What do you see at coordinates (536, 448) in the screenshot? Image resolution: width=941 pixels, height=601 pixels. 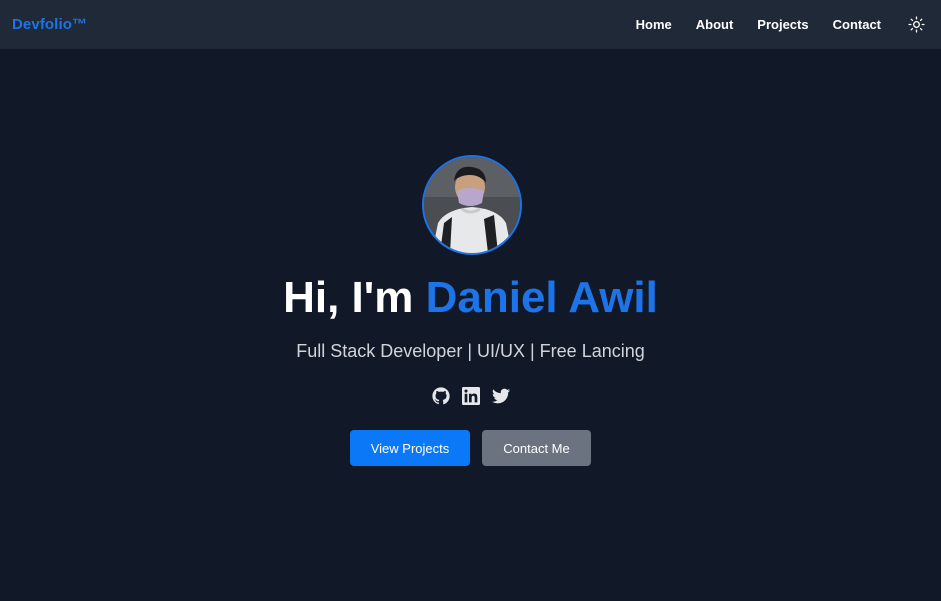 I see `contact-me-button: Contact Me` at bounding box center [536, 448].